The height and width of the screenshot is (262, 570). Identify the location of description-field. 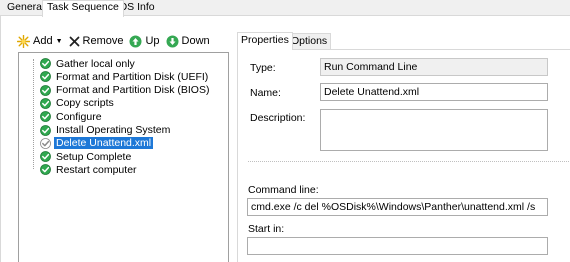
(434, 130).